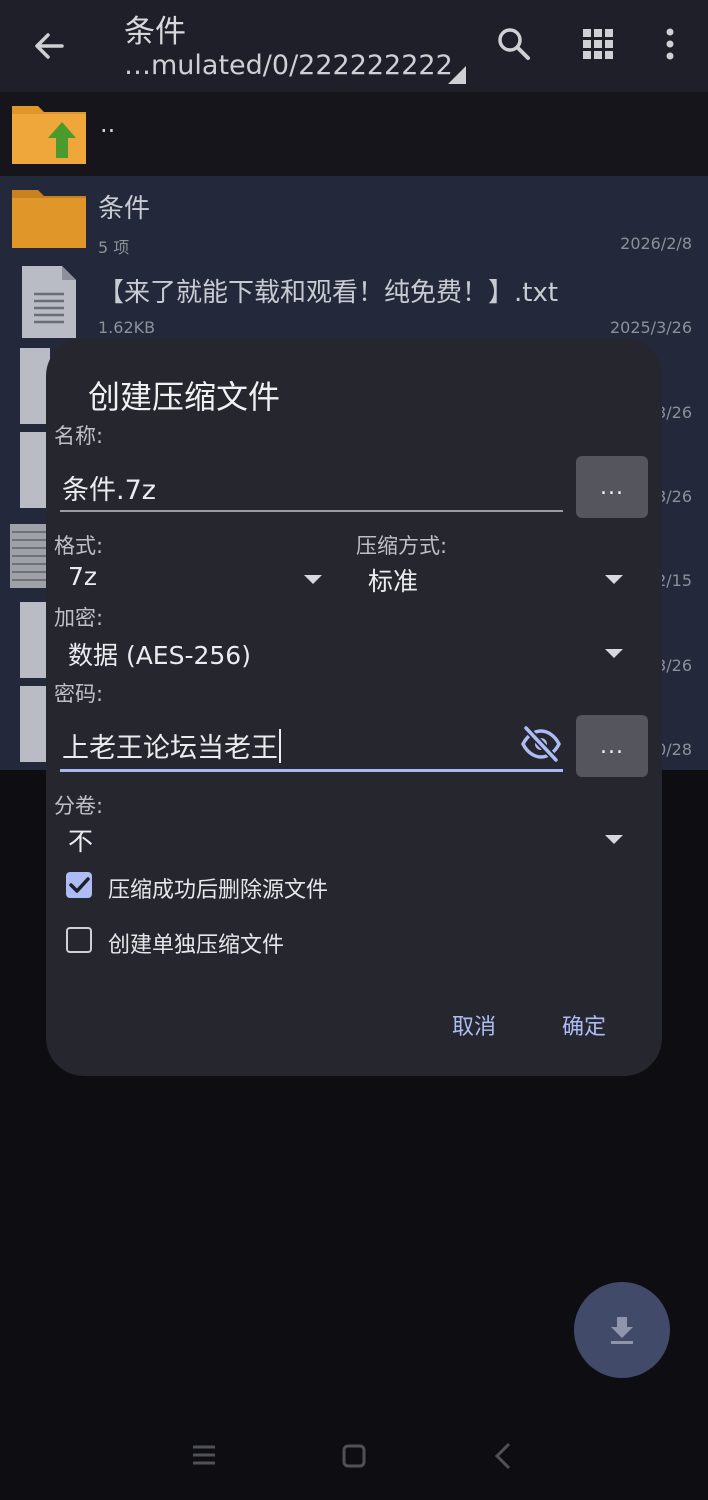 Image resolution: width=708 pixels, height=1500 pixels. Describe the element at coordinates (288, 65) in the screenshot. I see `current-path: …mulated/0/222222222` at that location.